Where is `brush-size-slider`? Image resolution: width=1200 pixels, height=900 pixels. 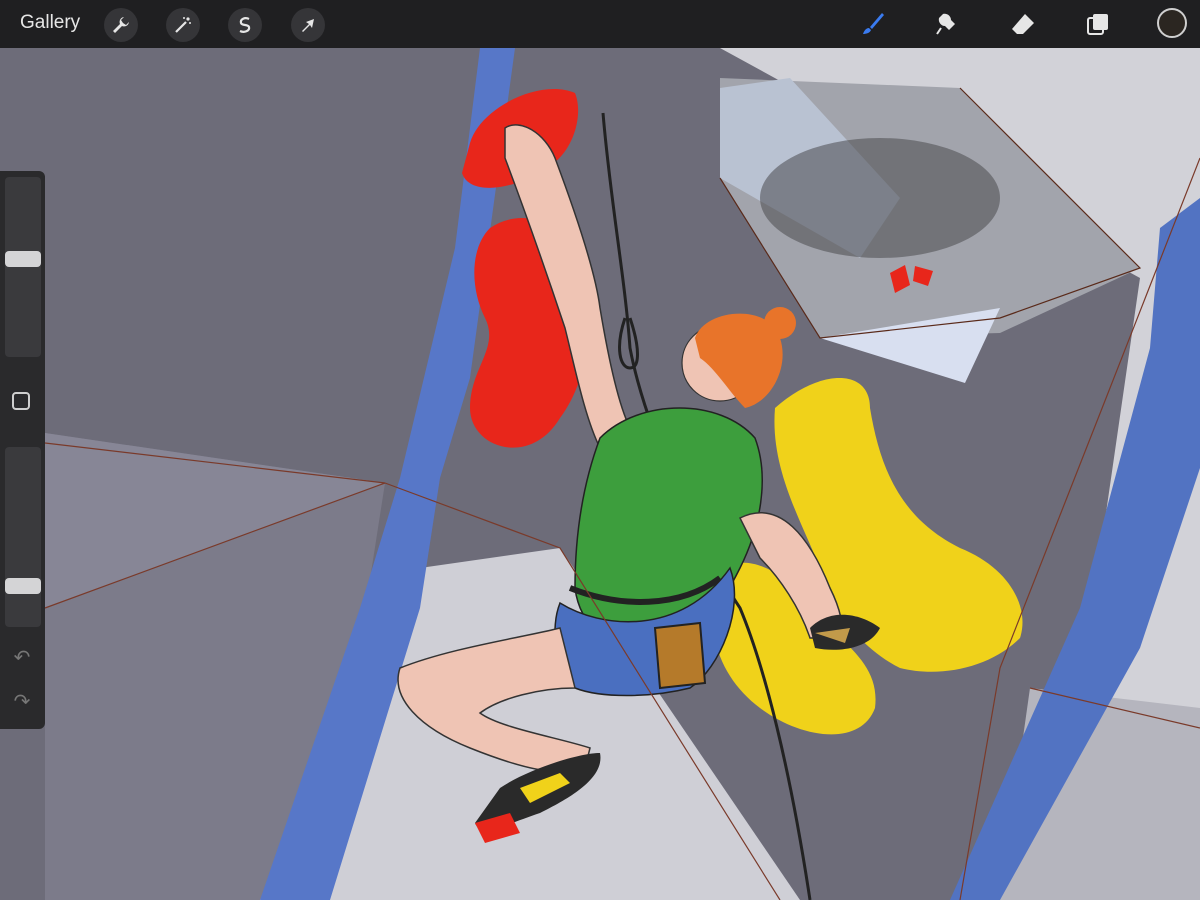 brush-size-slider is located at coordinates (23, 267).